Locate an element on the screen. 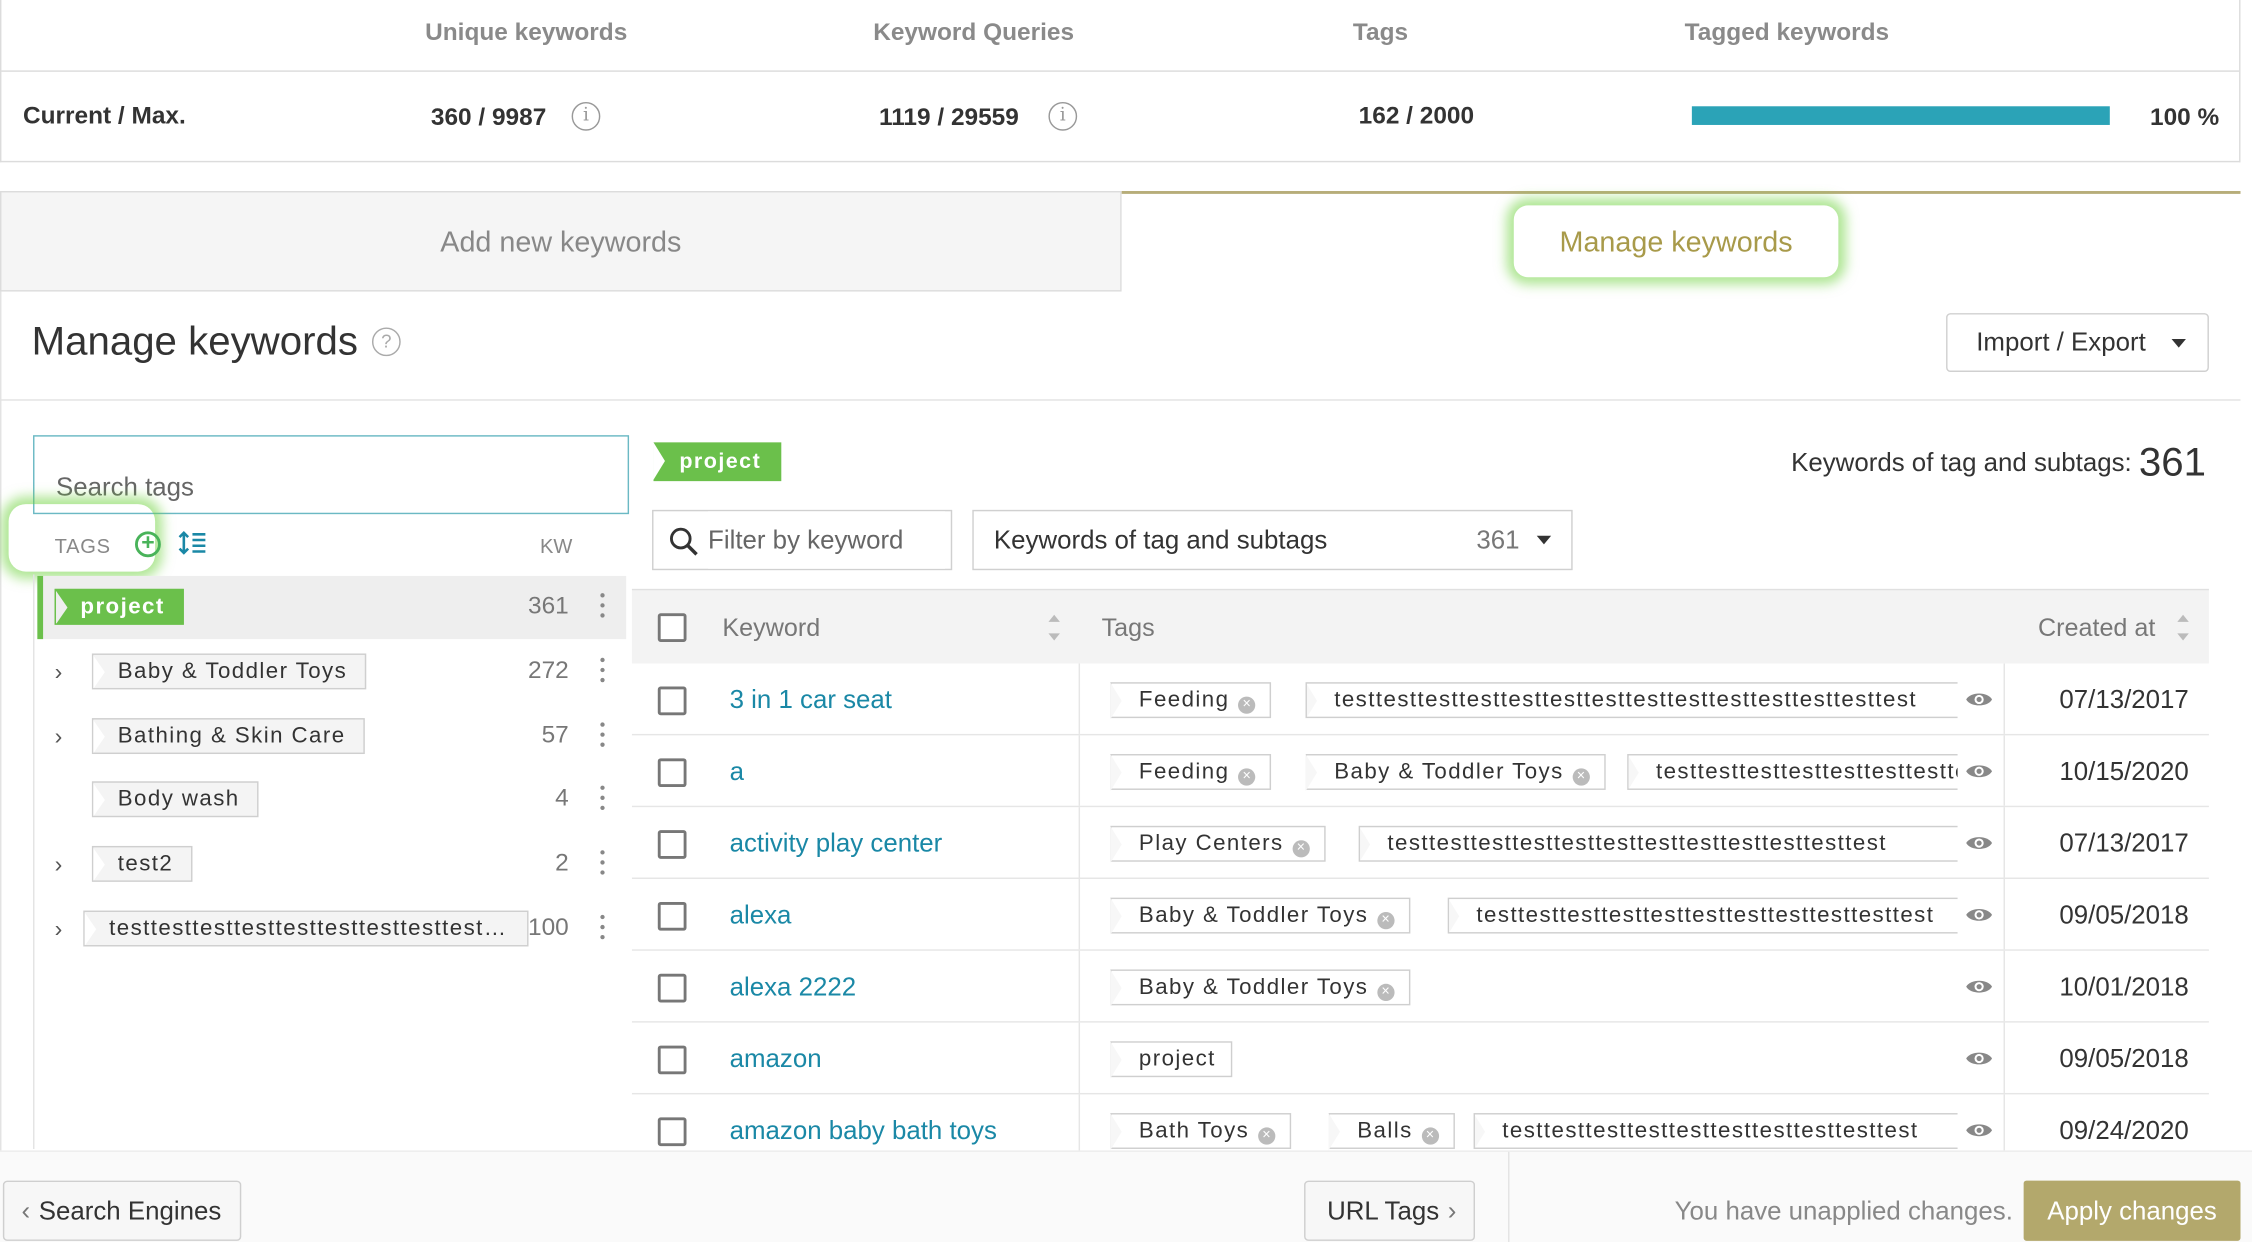 This screenshot has width=2252, height=1242. table-row: amazon project 09/05/2018 is located at coordinates (1420, 1058).